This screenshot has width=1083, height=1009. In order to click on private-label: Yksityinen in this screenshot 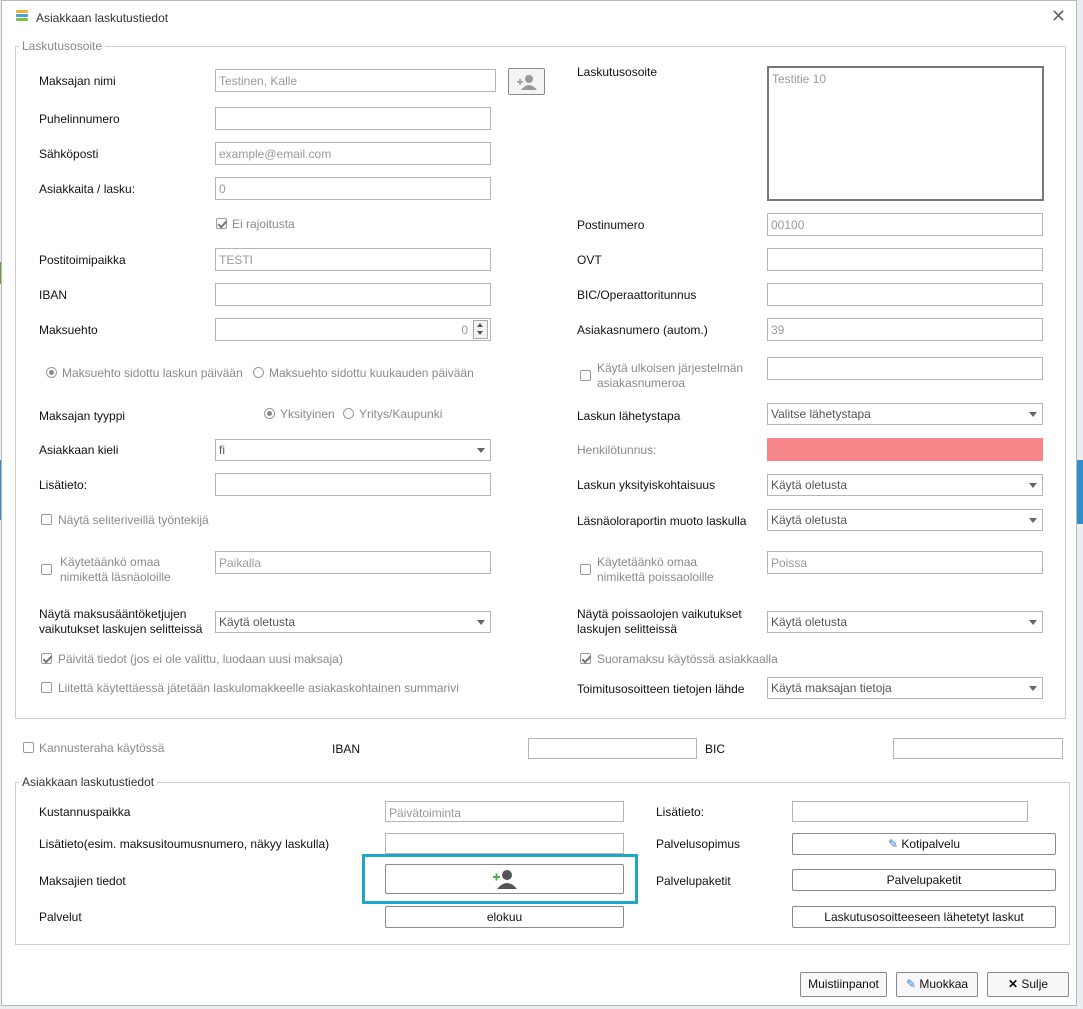, I will do `click(307, 414)`.